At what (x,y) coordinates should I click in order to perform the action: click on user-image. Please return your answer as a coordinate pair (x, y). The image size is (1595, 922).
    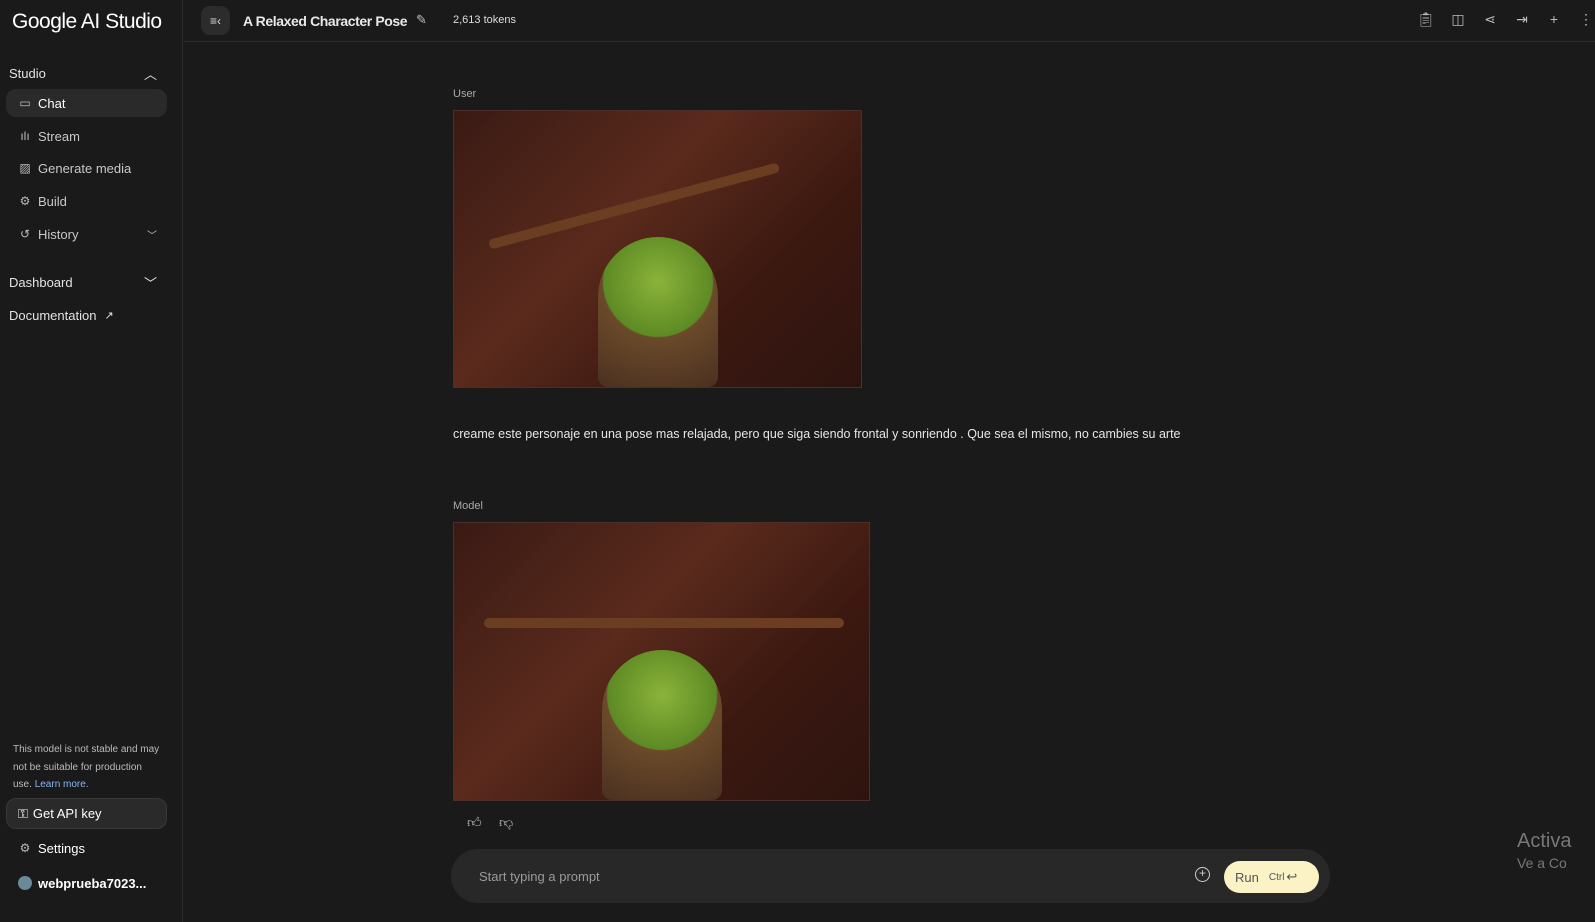
    Looking at the image, I should click on (657, 249).